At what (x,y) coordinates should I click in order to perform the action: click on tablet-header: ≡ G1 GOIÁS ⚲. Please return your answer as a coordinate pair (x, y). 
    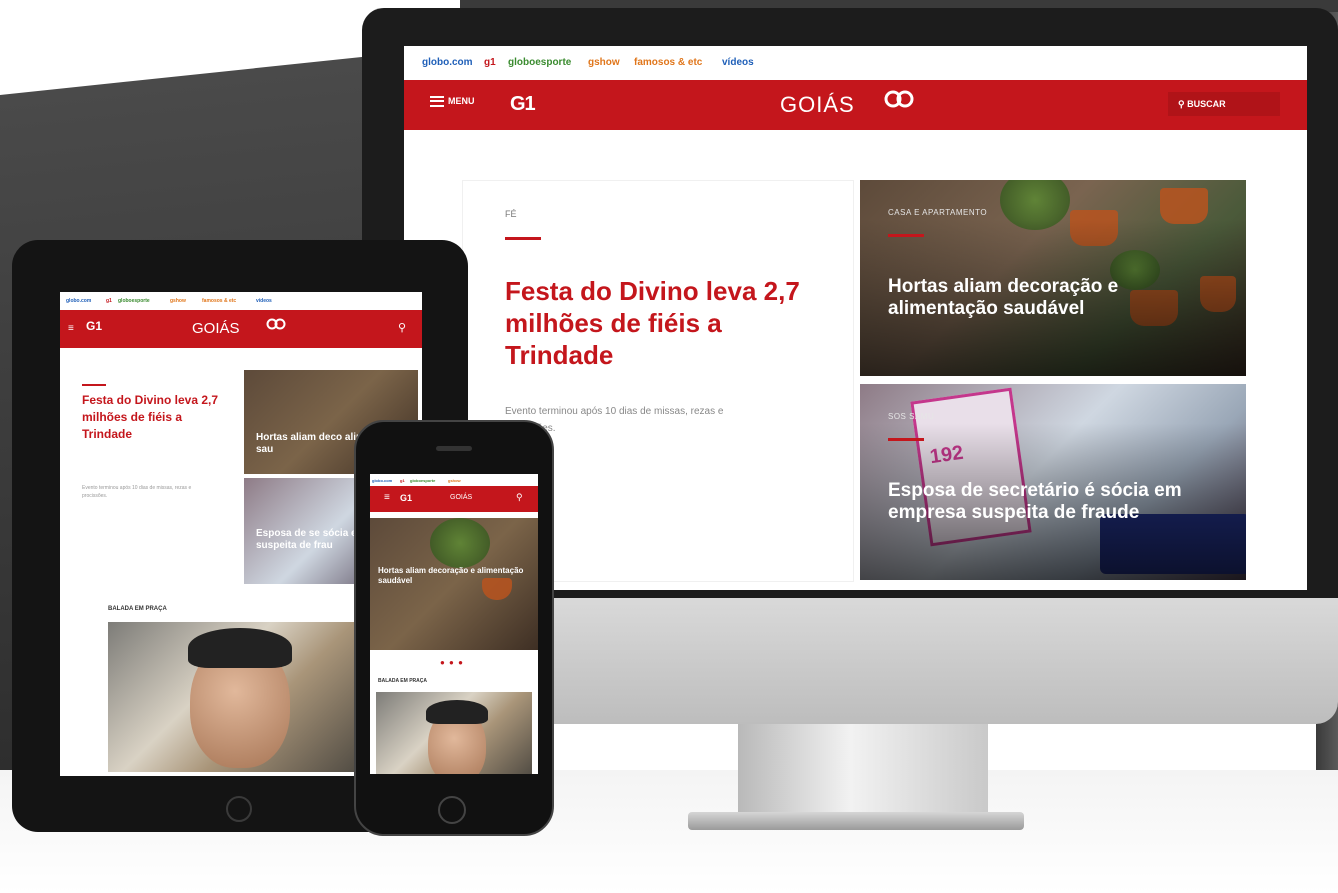
    Looking at the image, I should click on (241, 329).